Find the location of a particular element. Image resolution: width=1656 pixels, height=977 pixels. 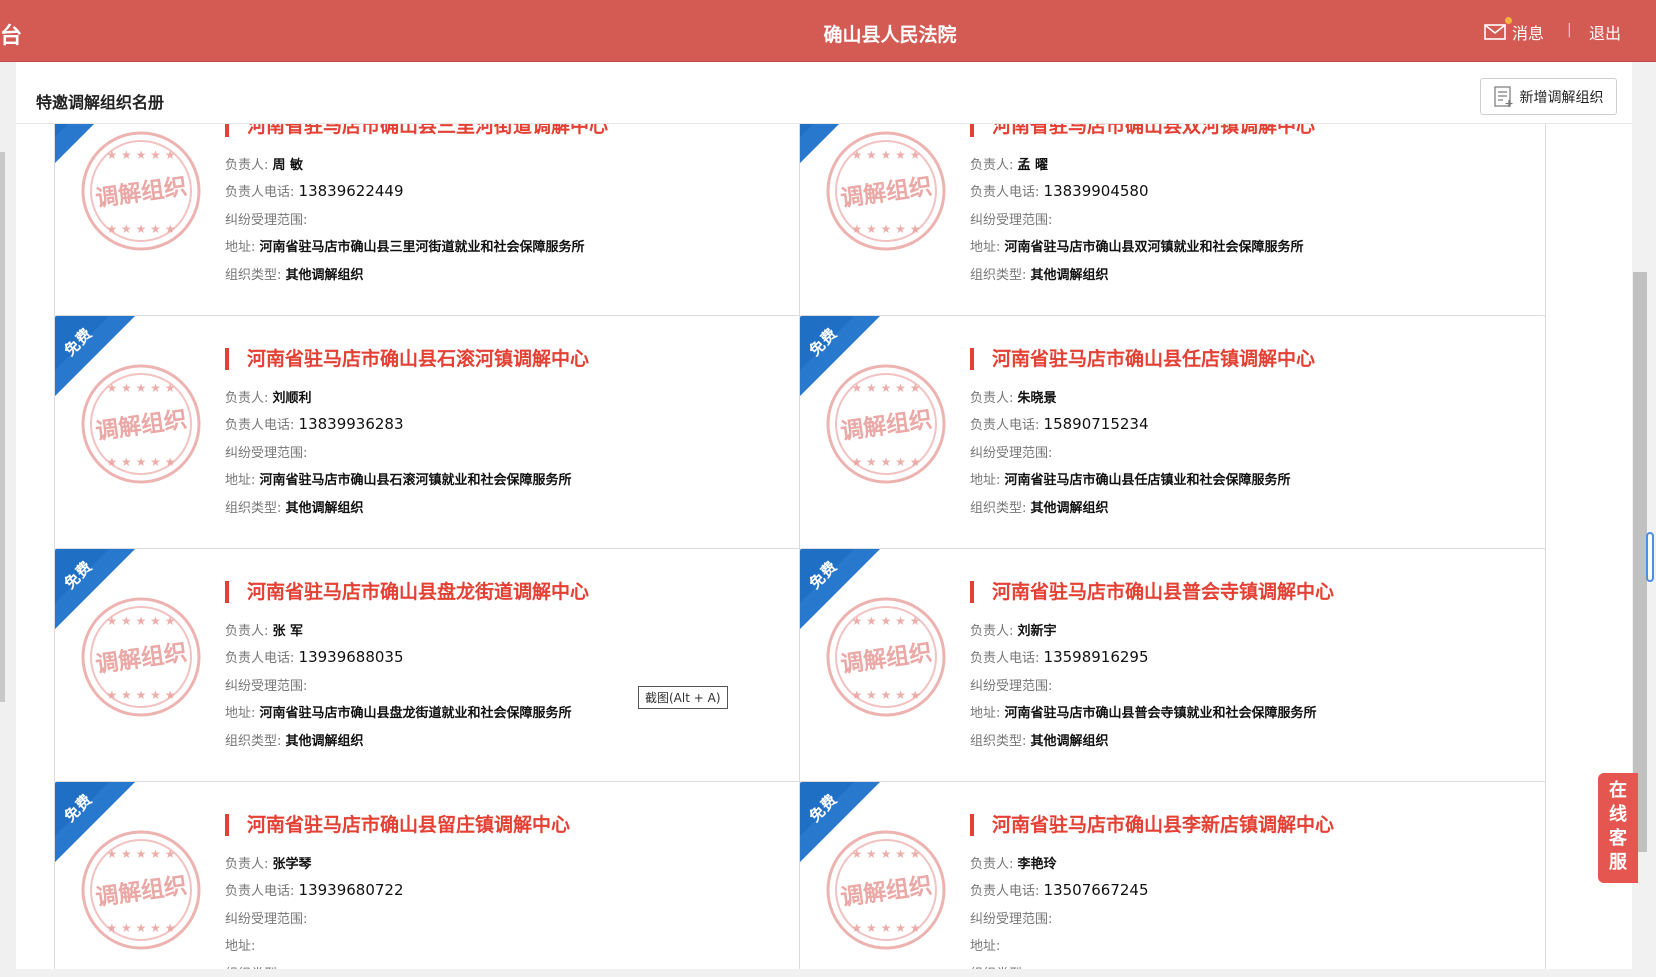

card-address-row: 地址: 河南省驻马店市确山县双河镇就业和社会保障服务所 is located at coordinates (1137, 245).